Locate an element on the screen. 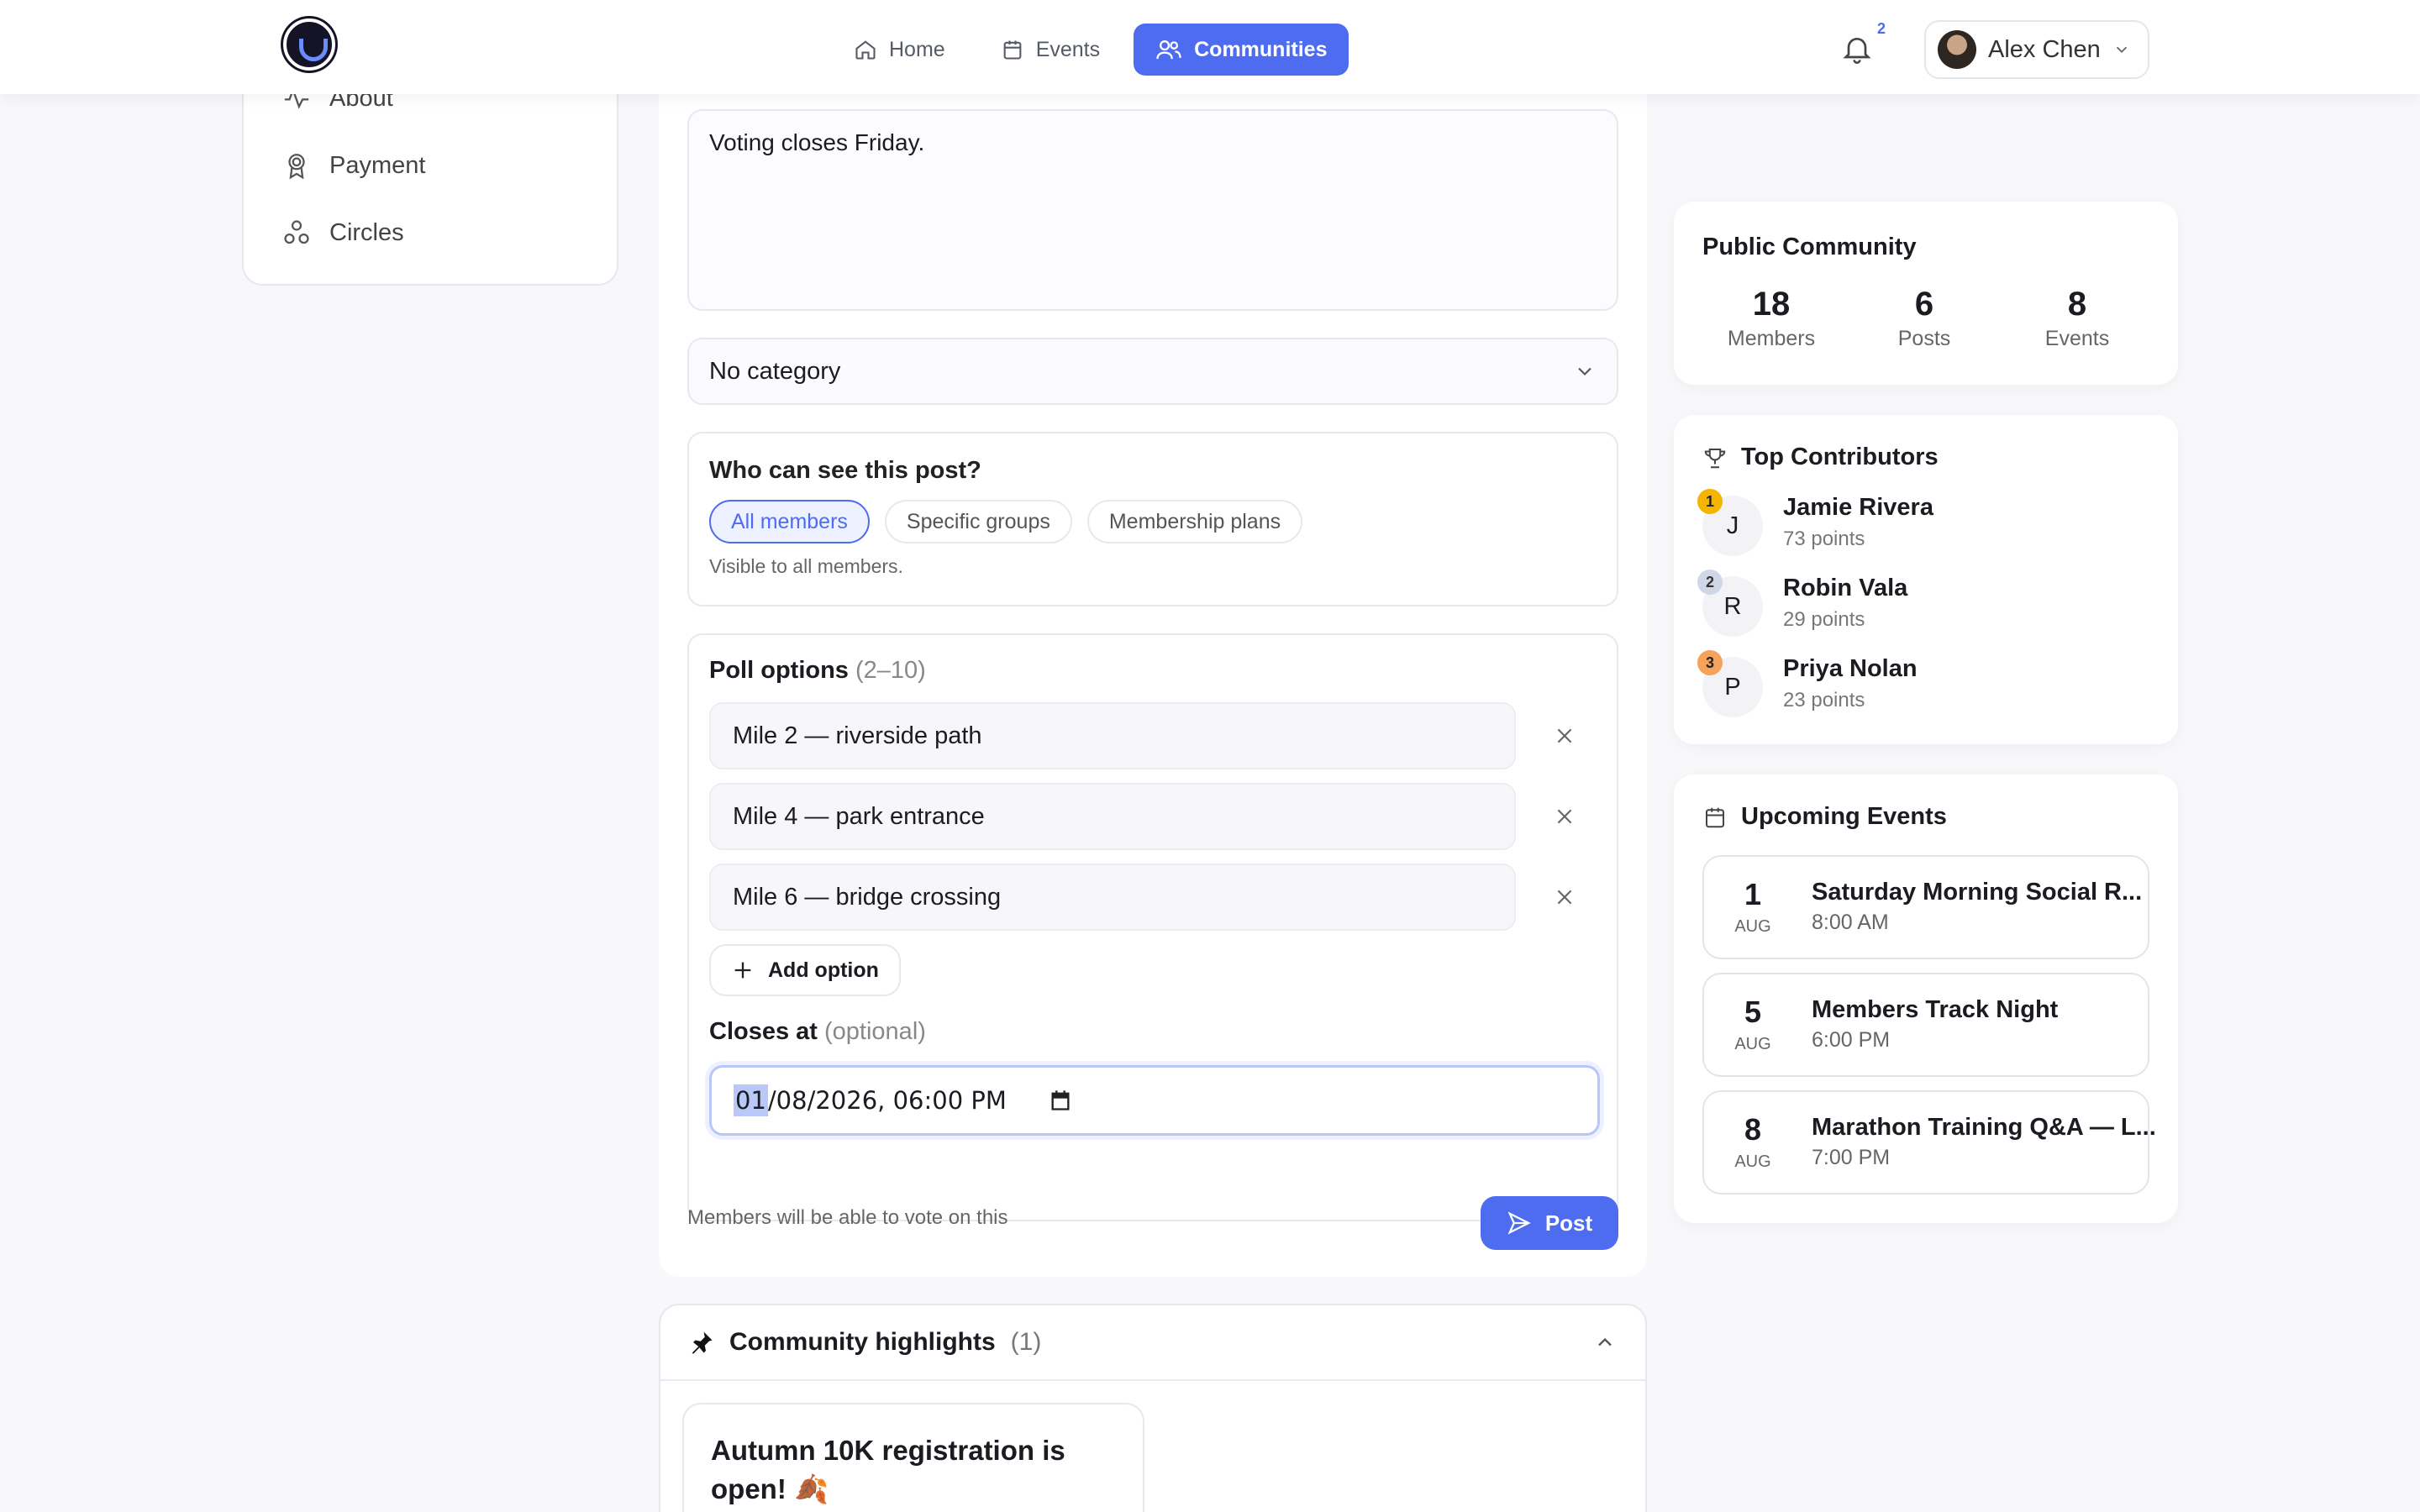 Image resolution: width=2420 pixels, height=1512 pixels. poll-range: (2–10) is located at coordinates (891, 670).